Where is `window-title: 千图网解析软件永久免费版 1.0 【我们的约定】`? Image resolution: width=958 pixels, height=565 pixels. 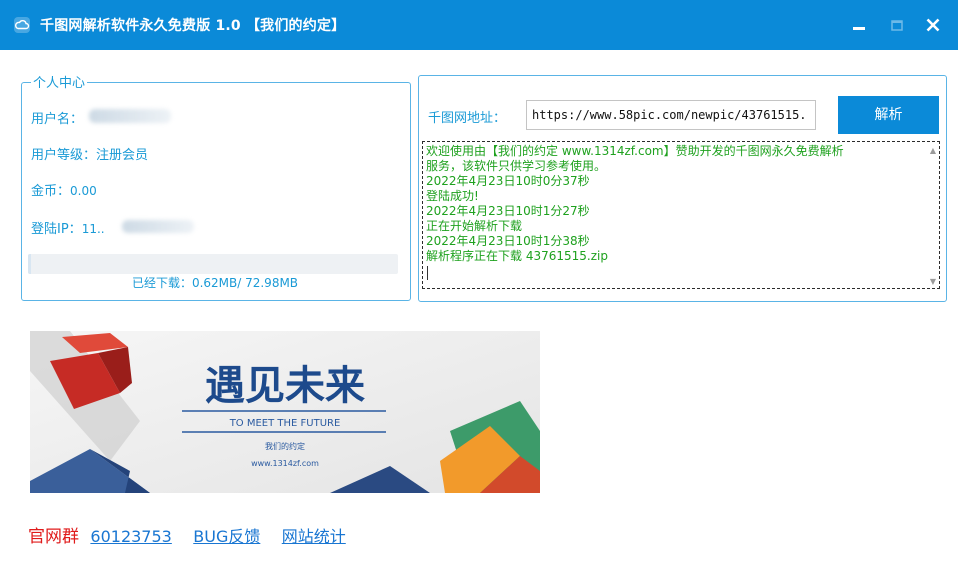 window-title: 千图网解析软件永久免费版 1.0 【我们的约定】 is located at coordinates (193, 26).